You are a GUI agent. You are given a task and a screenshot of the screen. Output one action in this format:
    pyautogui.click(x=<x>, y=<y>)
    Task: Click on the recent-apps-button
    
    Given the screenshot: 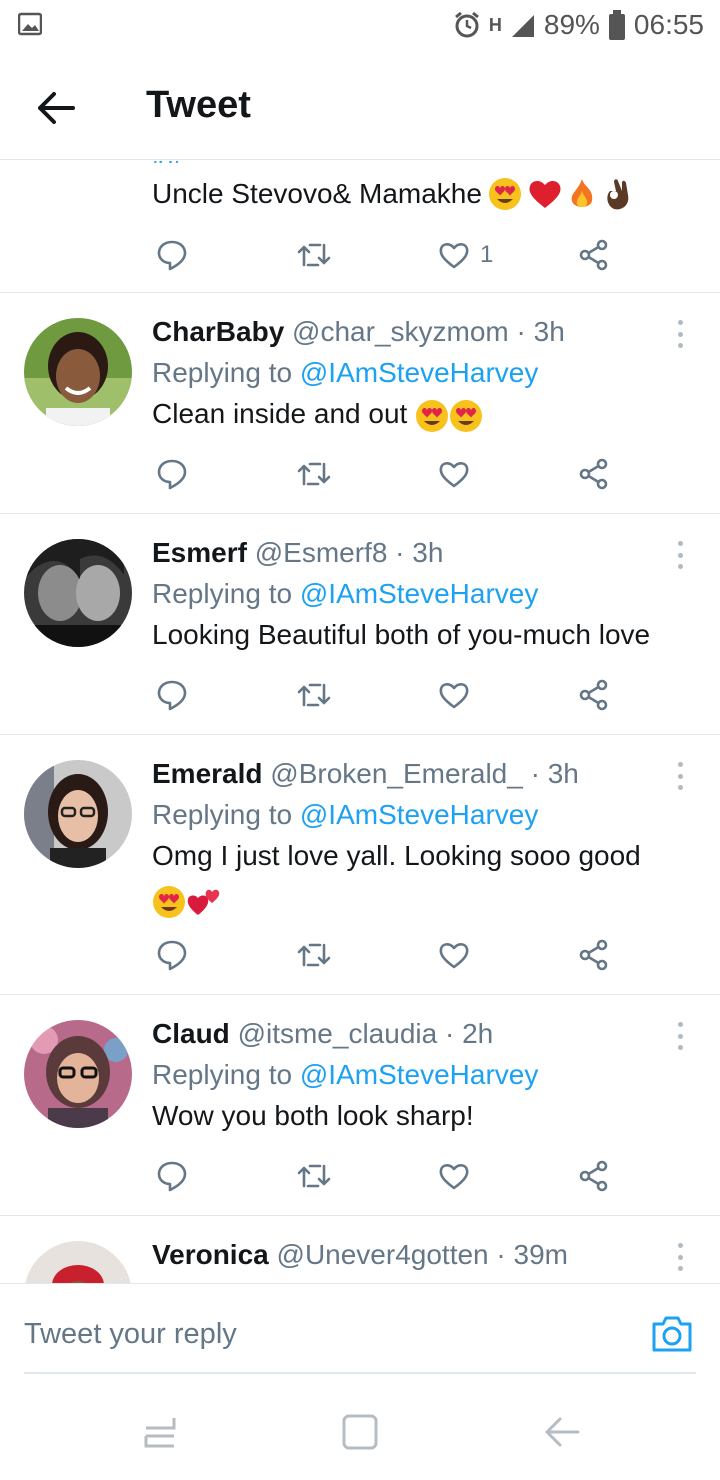 What is the action you would take?
    pyautogui.click(x=160, y=1432)
    